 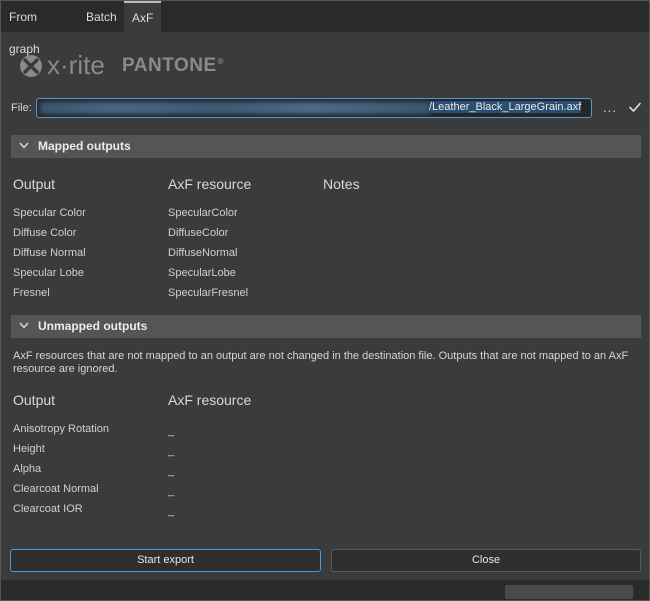 I want to click on mapped-outputs-header: Mapped outputs, so click(x=326, y=146).